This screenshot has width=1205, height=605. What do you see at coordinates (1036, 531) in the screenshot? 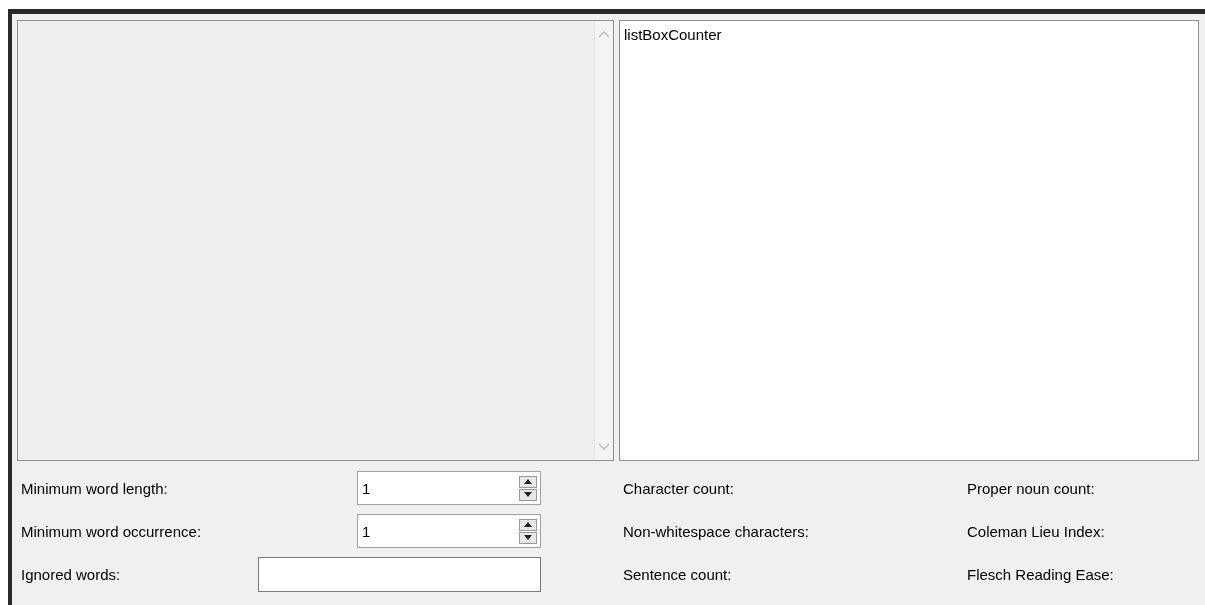
I see `statistic-label: Coleman Lieu Index:` at bounding box center [1036, 531].